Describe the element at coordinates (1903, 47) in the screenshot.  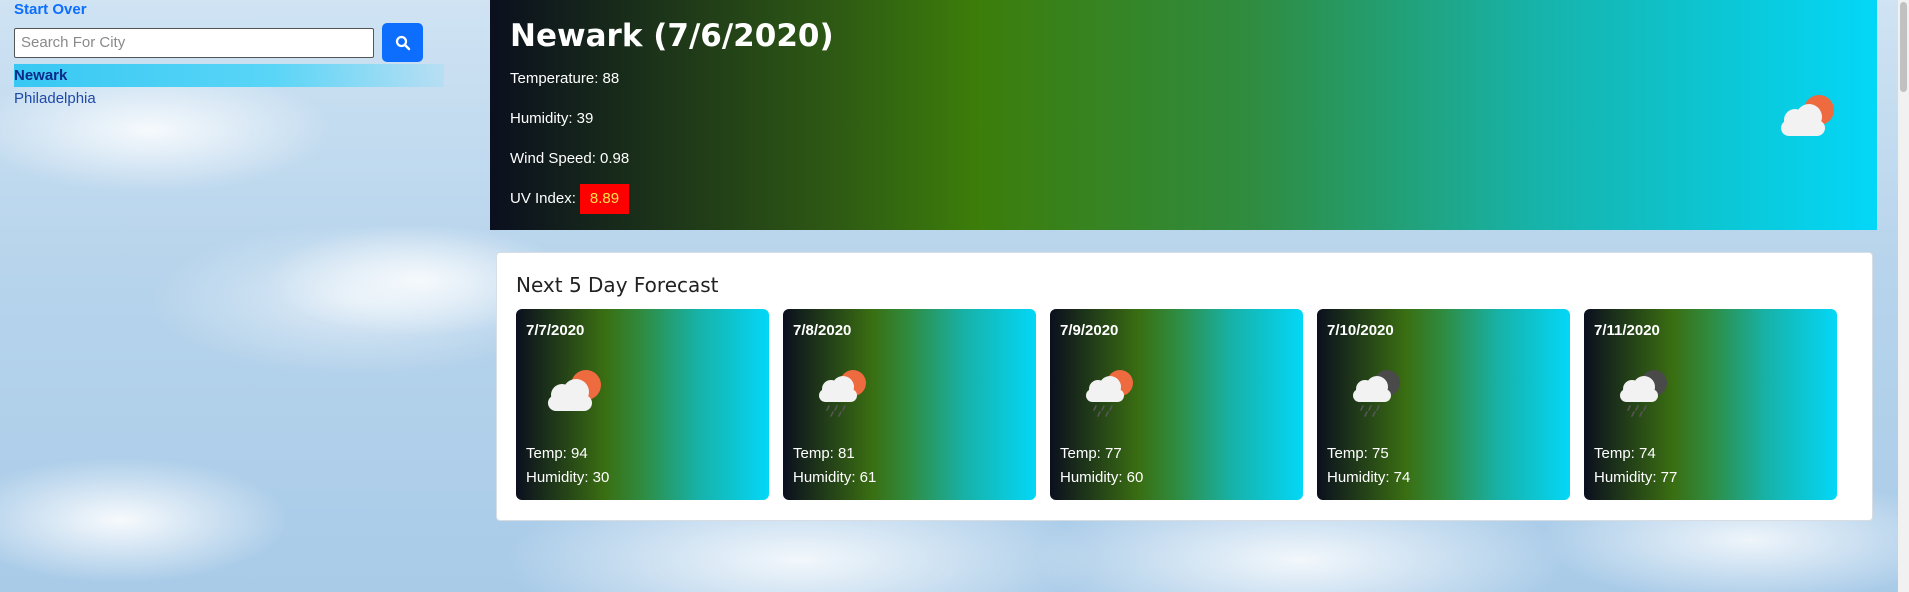
I see `scrollbar-thumb` at that location.